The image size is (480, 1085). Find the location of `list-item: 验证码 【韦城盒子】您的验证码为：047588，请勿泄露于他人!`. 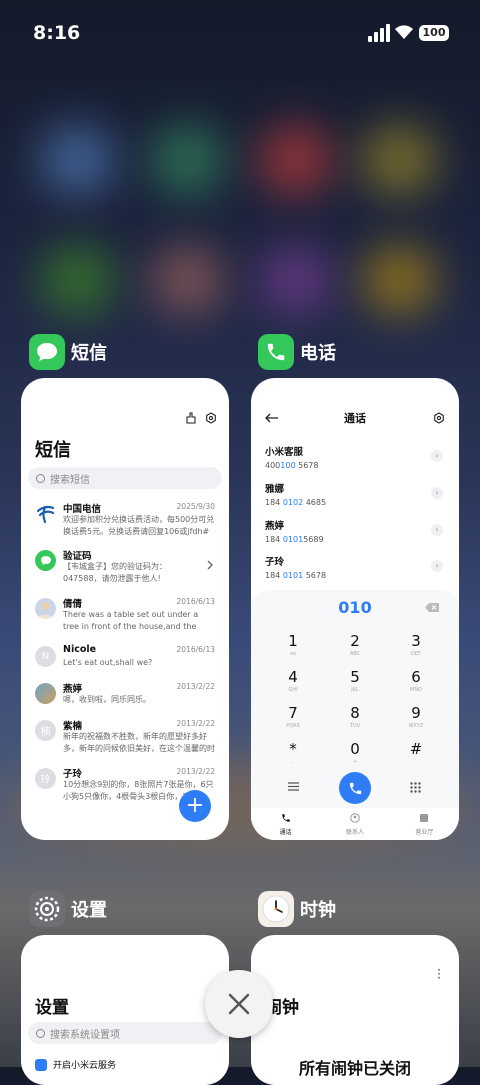

list-item: 验证码 【韦城盒子】您的验证码为：047588，请勿泄露于他人! is located at coordinates (125, 568).